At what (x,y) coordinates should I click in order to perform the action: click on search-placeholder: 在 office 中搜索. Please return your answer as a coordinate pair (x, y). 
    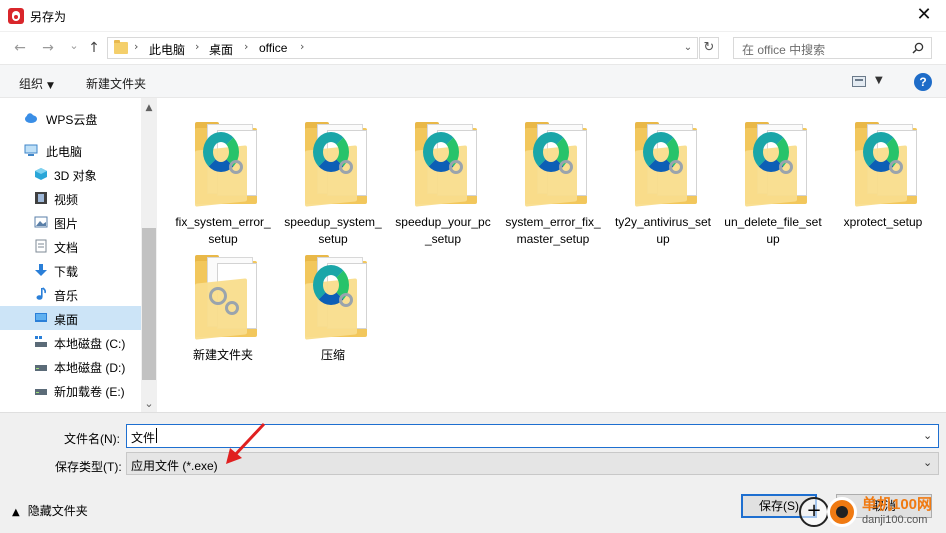
    Looking at the image, I should click on (784, 50).